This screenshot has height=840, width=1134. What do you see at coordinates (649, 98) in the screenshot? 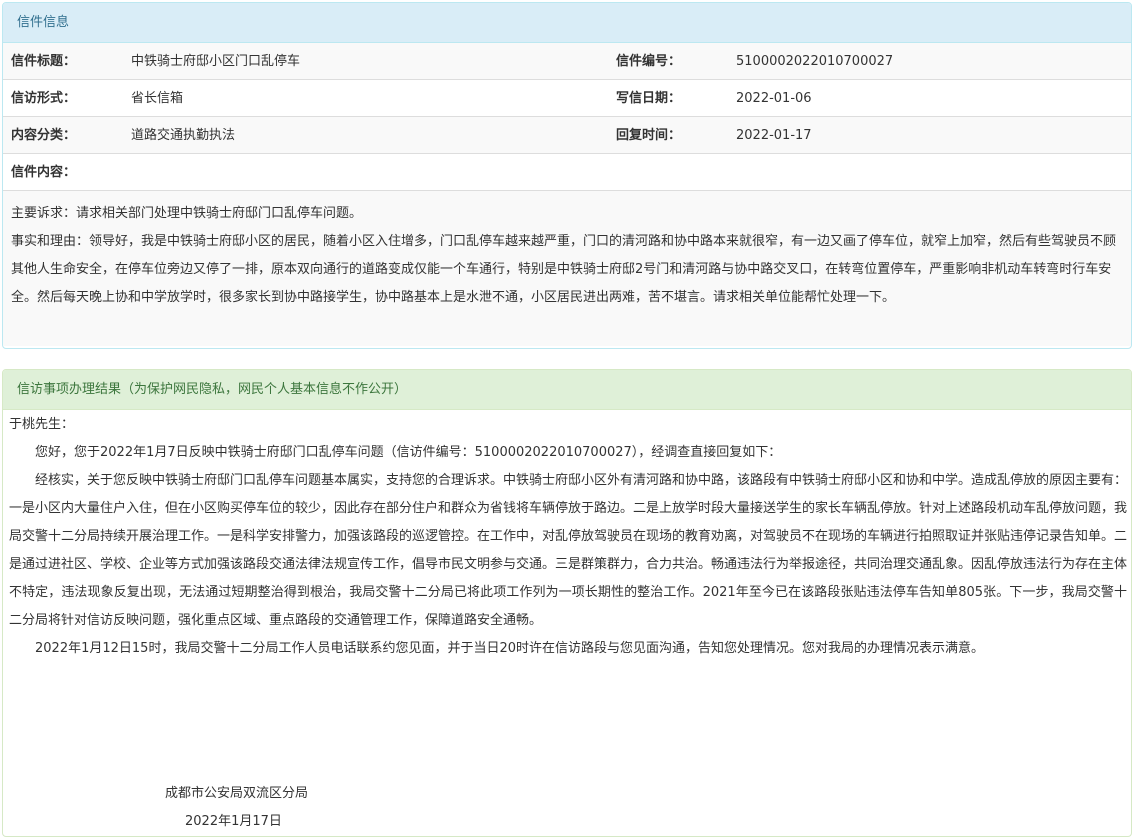
I see `write-date-label: 写信日期：` at bounding box center [649, 98].